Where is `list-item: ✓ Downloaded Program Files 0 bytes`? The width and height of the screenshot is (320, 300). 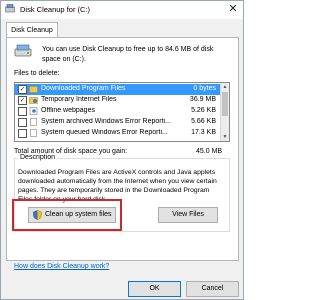
list-item: ✓ Downloaded Program Files 0 bytes is located at coordinates (117, 89).